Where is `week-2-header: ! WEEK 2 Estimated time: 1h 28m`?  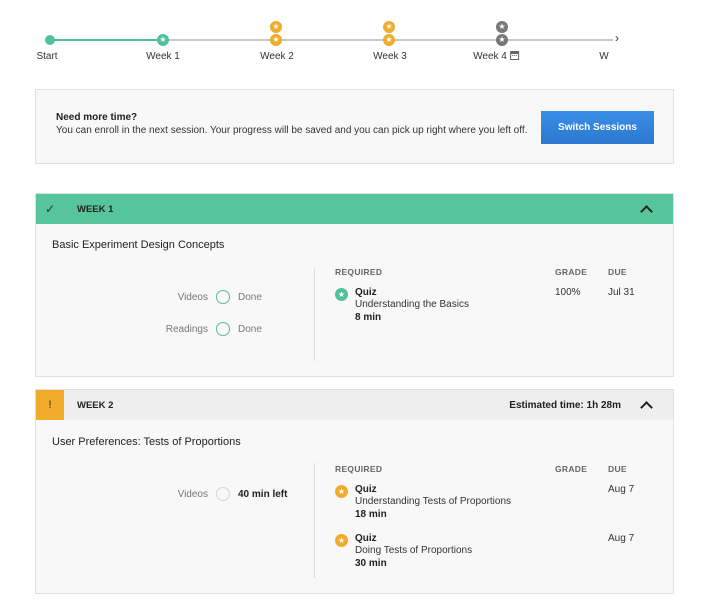
week-2-header: ! WEEK 2 Estimated time: 1h 28m is located at coordinates (354, 405).